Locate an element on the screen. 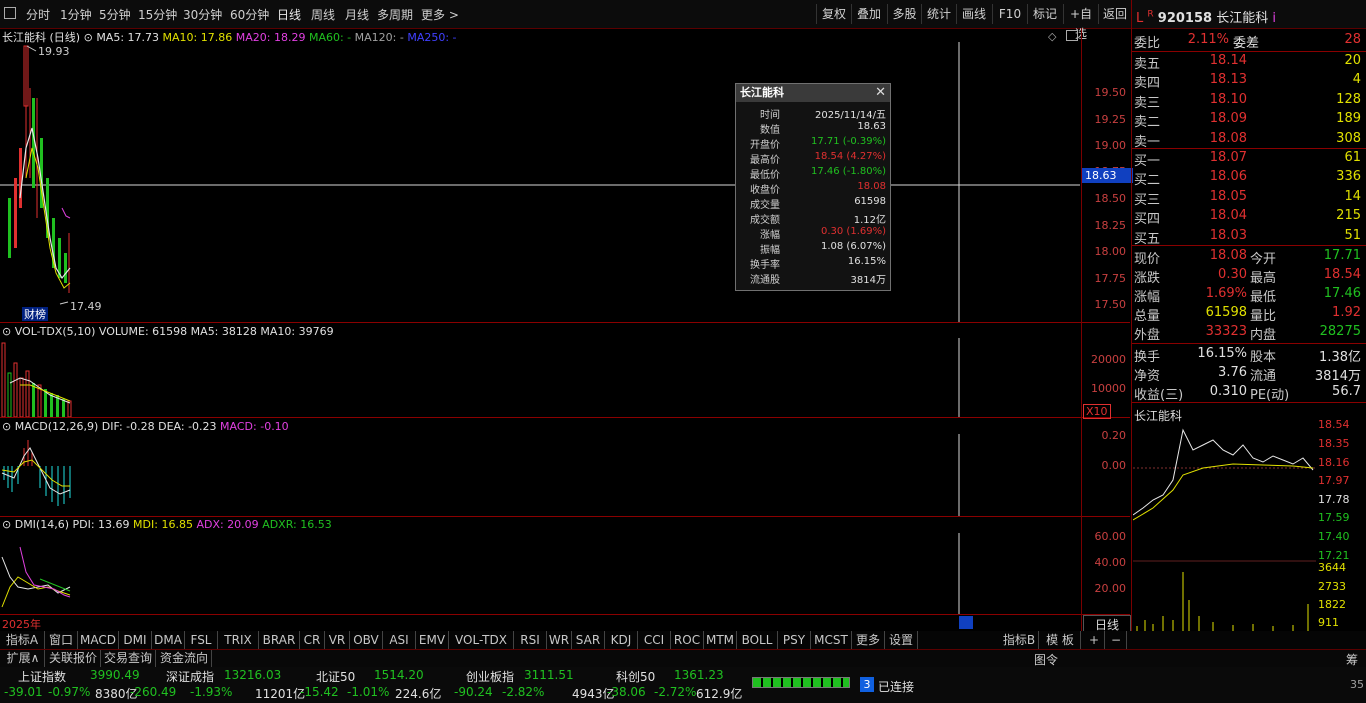 The width and height of the screenshot is (1366, 703). indicator-tab-17: KDJ is located at coordinates (621, 640).